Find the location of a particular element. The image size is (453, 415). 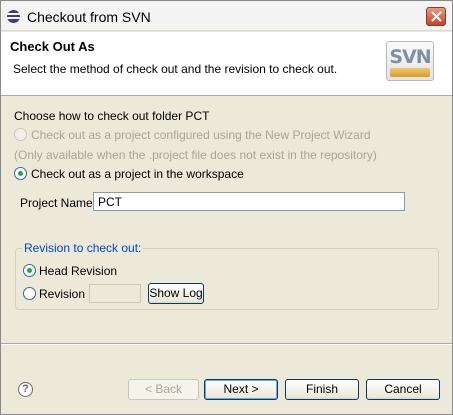

back-button: < Back is located at coordinates (163, 389).